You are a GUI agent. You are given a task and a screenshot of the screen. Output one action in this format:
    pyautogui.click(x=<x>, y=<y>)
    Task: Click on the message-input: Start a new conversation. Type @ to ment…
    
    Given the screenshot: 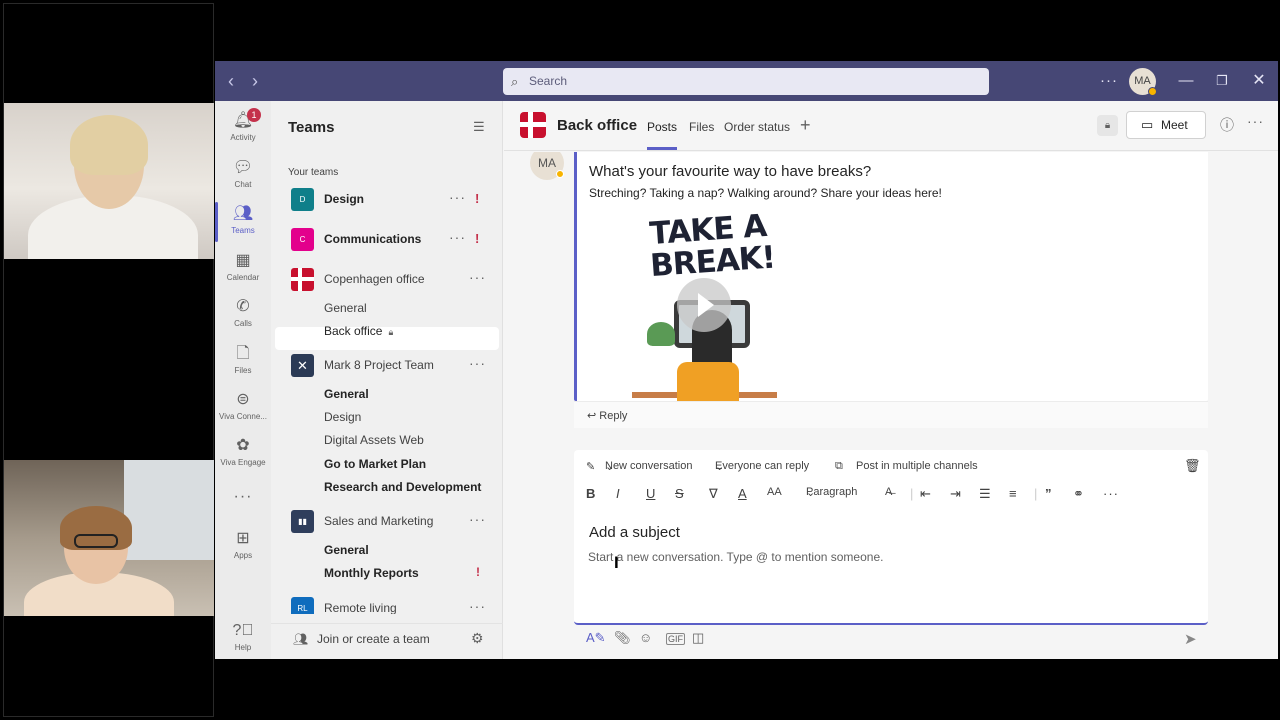 What is the action you would take?
    pyautogui.click(x=735, y=557)
    